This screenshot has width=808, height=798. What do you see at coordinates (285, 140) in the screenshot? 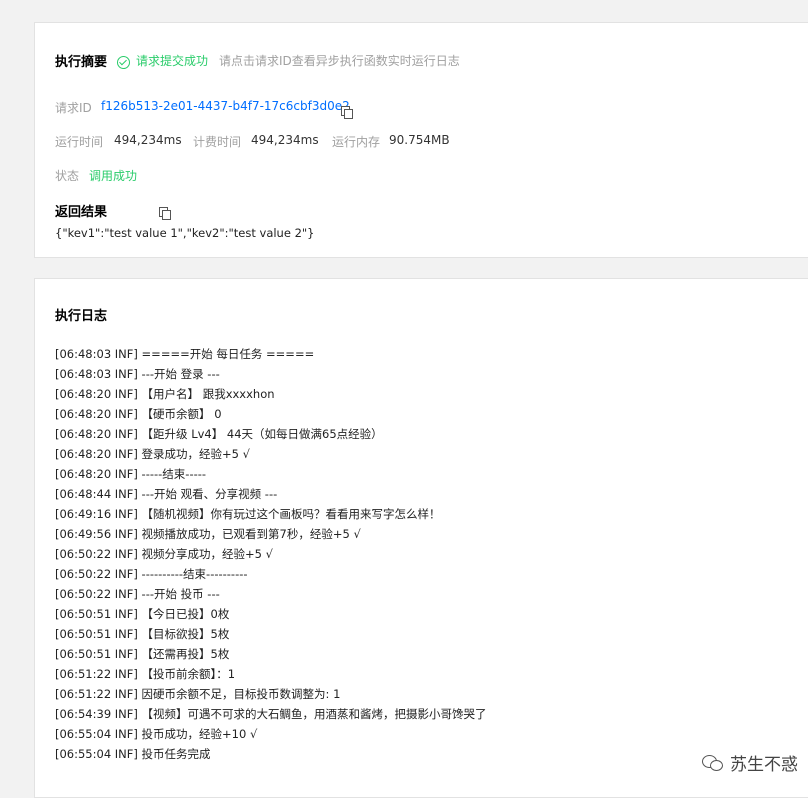
I see `billing-time-value: 494,234ms` at bounding box center [285, 140].